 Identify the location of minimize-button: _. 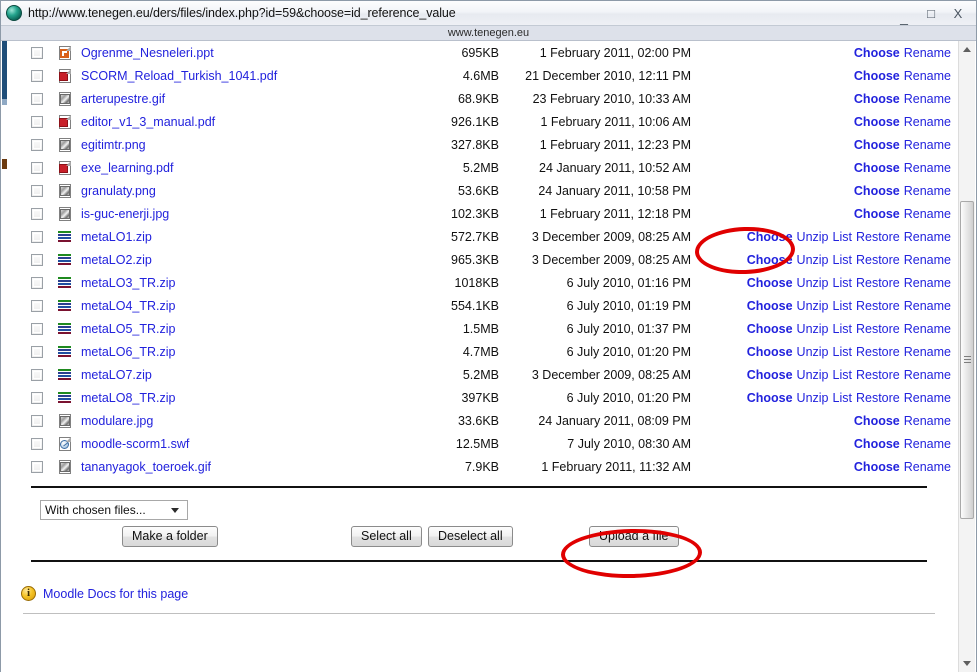
(904, 17).